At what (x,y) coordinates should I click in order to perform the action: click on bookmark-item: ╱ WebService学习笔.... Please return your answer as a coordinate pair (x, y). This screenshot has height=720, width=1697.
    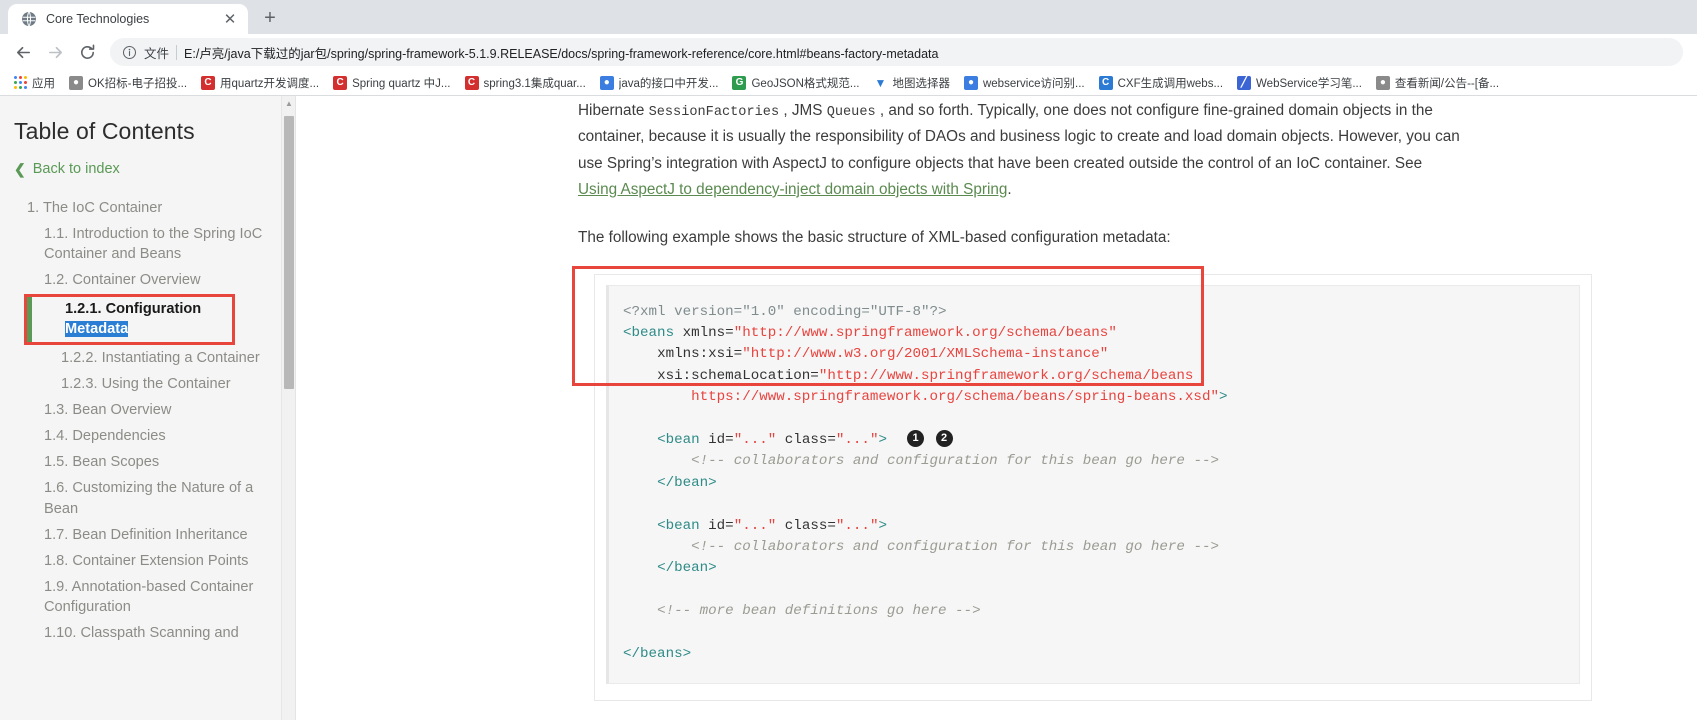
    Looking at the image, I should click on (1299, 83).